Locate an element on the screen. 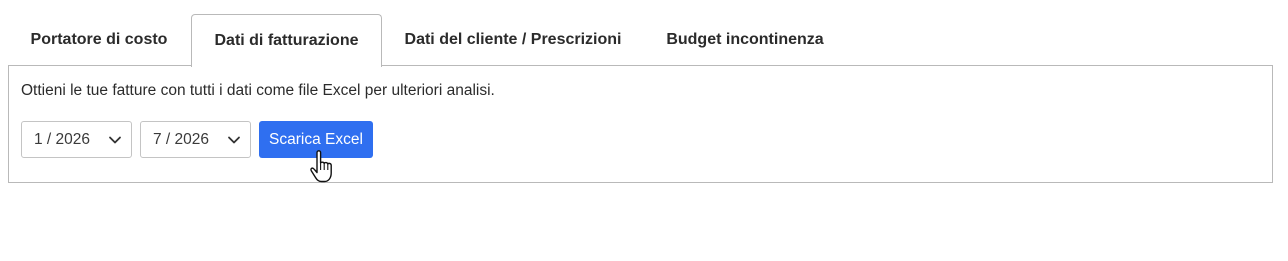 The height and width of the screenshot is (261, 1288). tab-budget-incontinenza: Budget incontinenza is located at coordinates (745, 39).